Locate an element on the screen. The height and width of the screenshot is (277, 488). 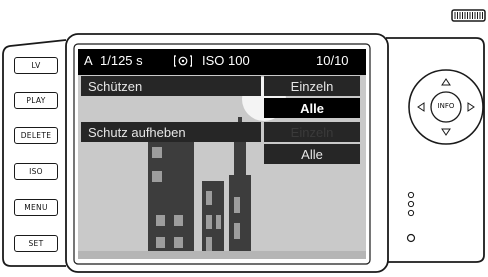
unprotect-option-all: Alle is located at coordinates (312, 154).